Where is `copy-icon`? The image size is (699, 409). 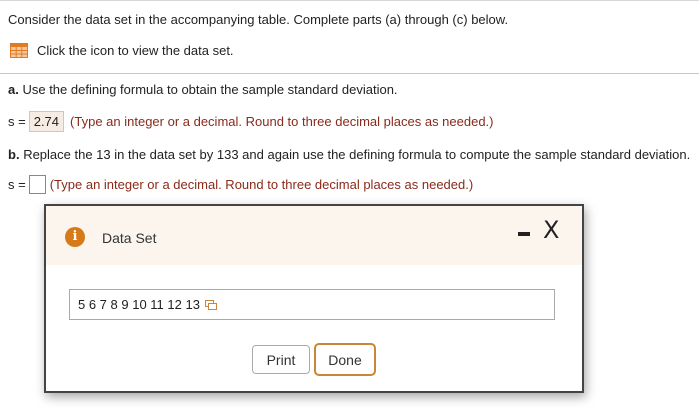
copy-icon is located at coordinates (210, 304).